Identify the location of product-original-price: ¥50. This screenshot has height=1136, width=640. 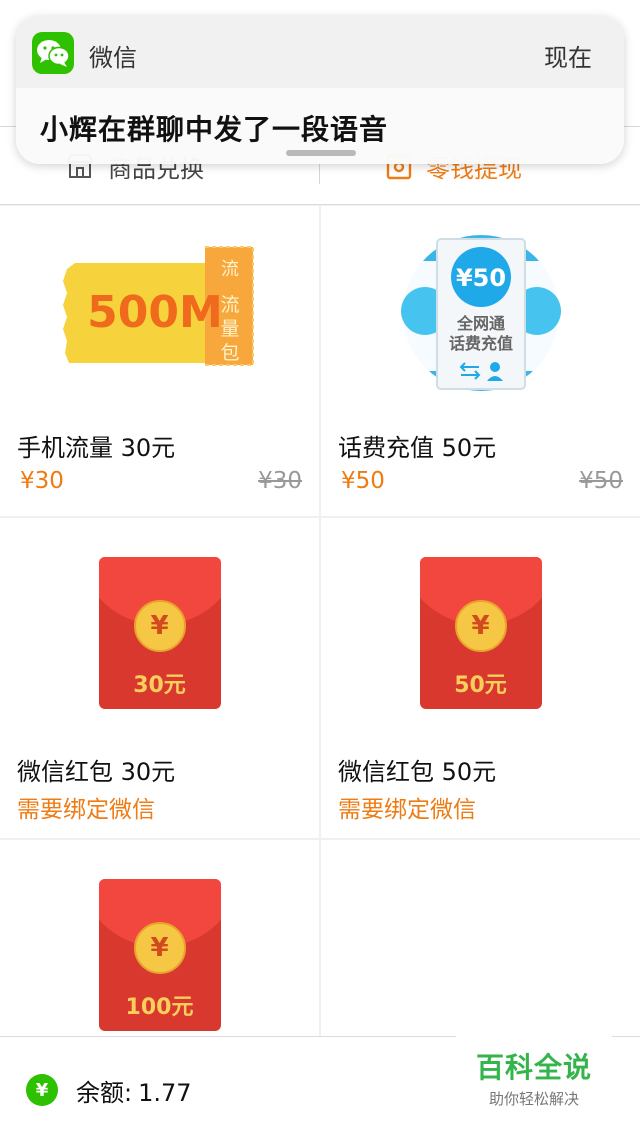
(601, 481).